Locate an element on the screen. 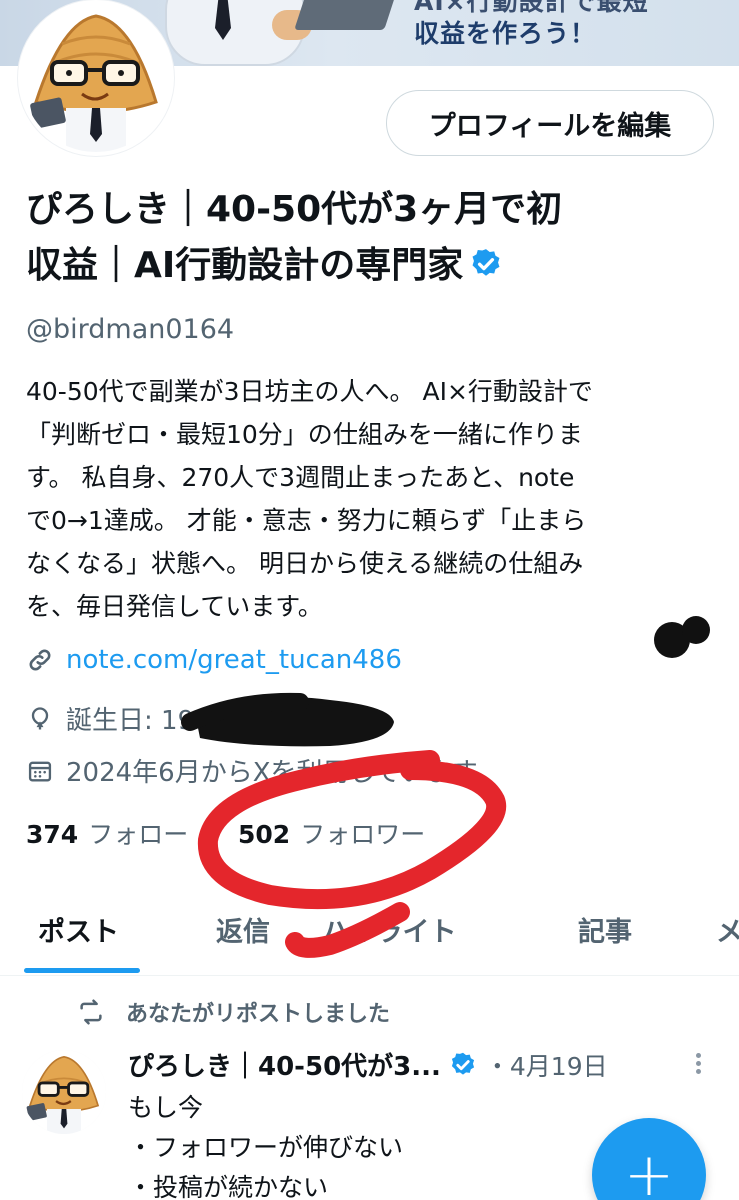 The image size is (739, 1200). post-line: ・フォロワーが伸びない is located at coordinates (266, 1147).